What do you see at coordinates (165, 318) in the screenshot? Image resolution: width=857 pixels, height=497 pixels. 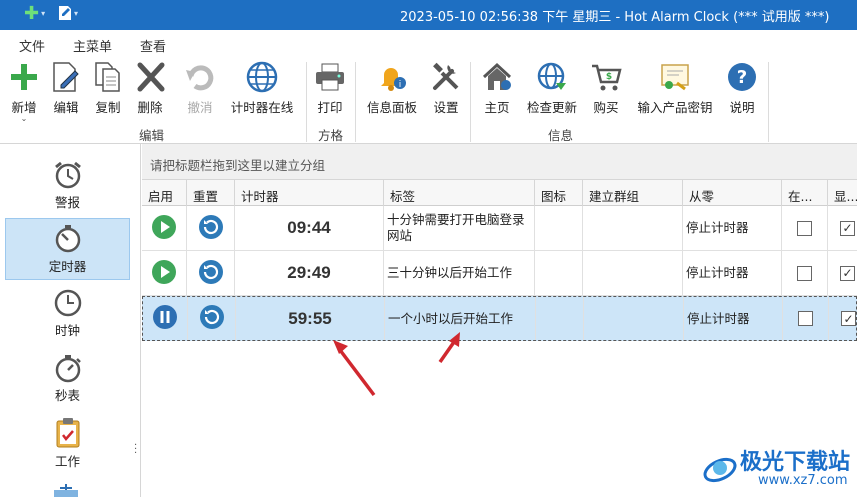 I see `pause-button` at bounding box center [165, 318].